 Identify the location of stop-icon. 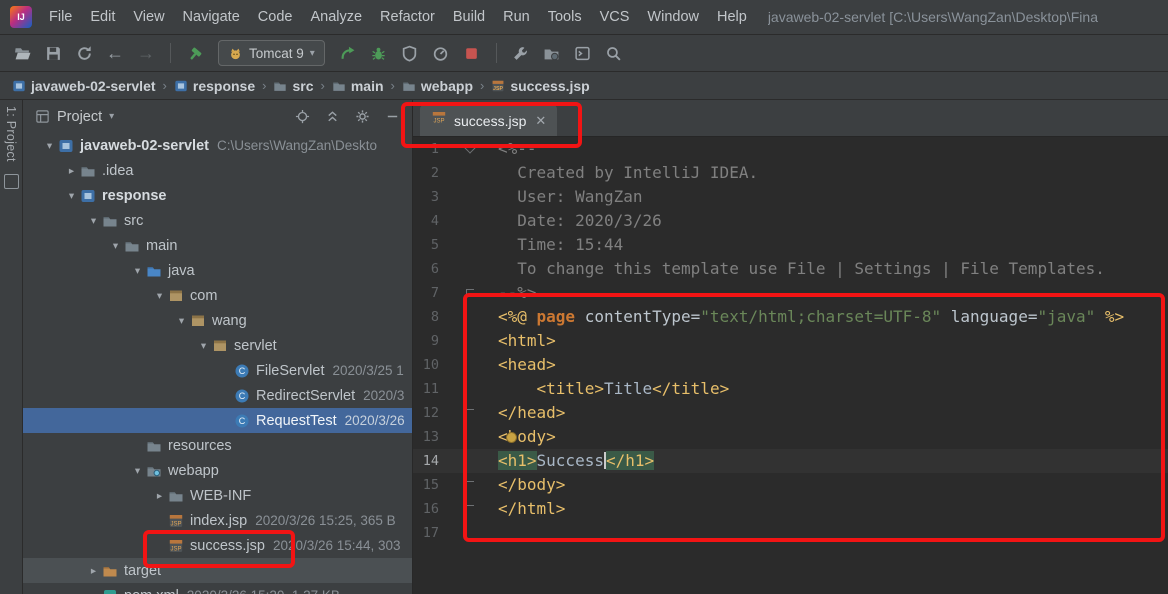
(472, 53).